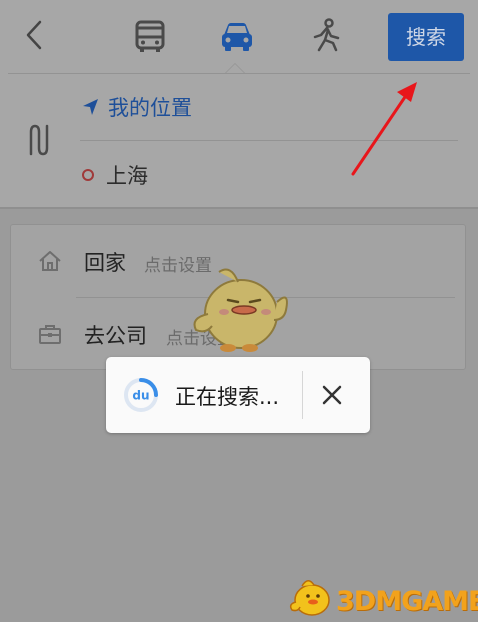 Image resolution: width=478 pixels, height=622 pixels. Describe the element at coordinates (34, 35) in the screenshot. I see `back-arrow-icon` at that location.